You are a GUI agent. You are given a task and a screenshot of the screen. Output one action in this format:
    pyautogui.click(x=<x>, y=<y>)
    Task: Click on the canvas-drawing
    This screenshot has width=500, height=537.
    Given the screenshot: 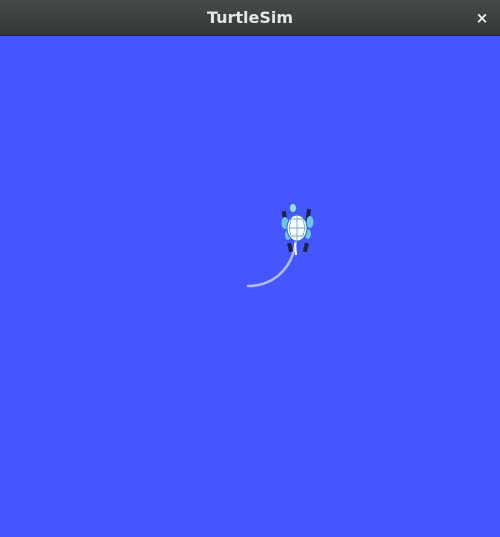 What is the action you would take?
    pyautogui.click(x=280, y=245)
    